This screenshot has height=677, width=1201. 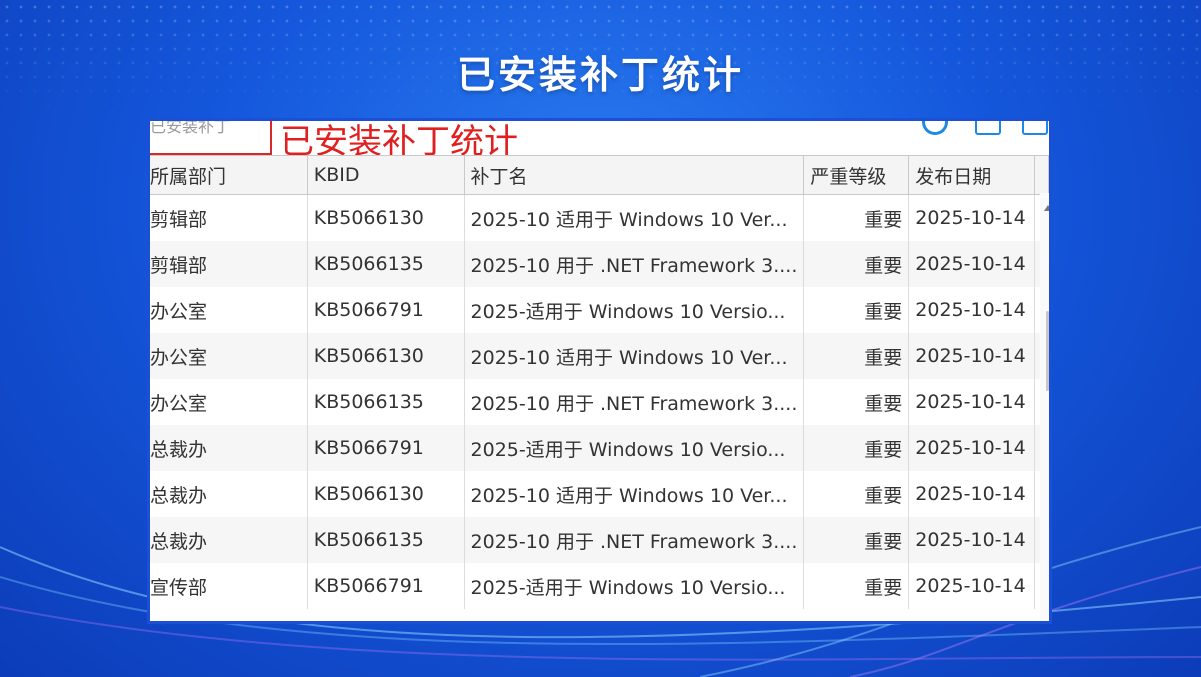 What do you see at coordinates (600, 75) in the screenshot?
I see `slide-title: 已安装补丁统计` at bounding box center [600, 75].